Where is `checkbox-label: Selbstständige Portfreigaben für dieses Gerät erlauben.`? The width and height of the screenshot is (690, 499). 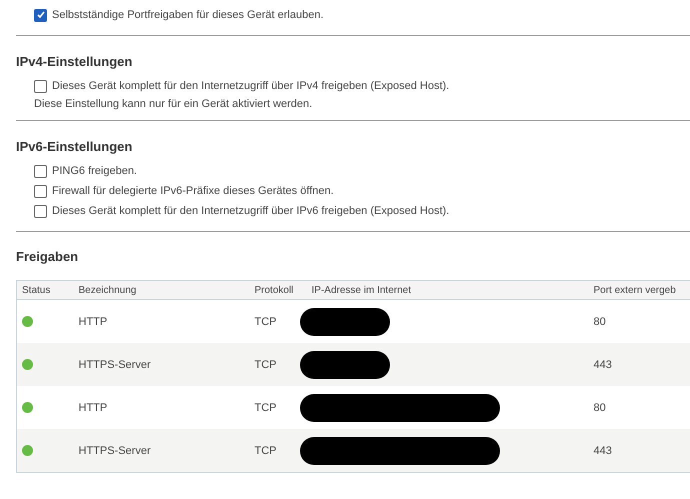
checkbox-label: Selbstständige Portfreigaben für dieses Gerät erlauben. is located at coordinates (188, 15).